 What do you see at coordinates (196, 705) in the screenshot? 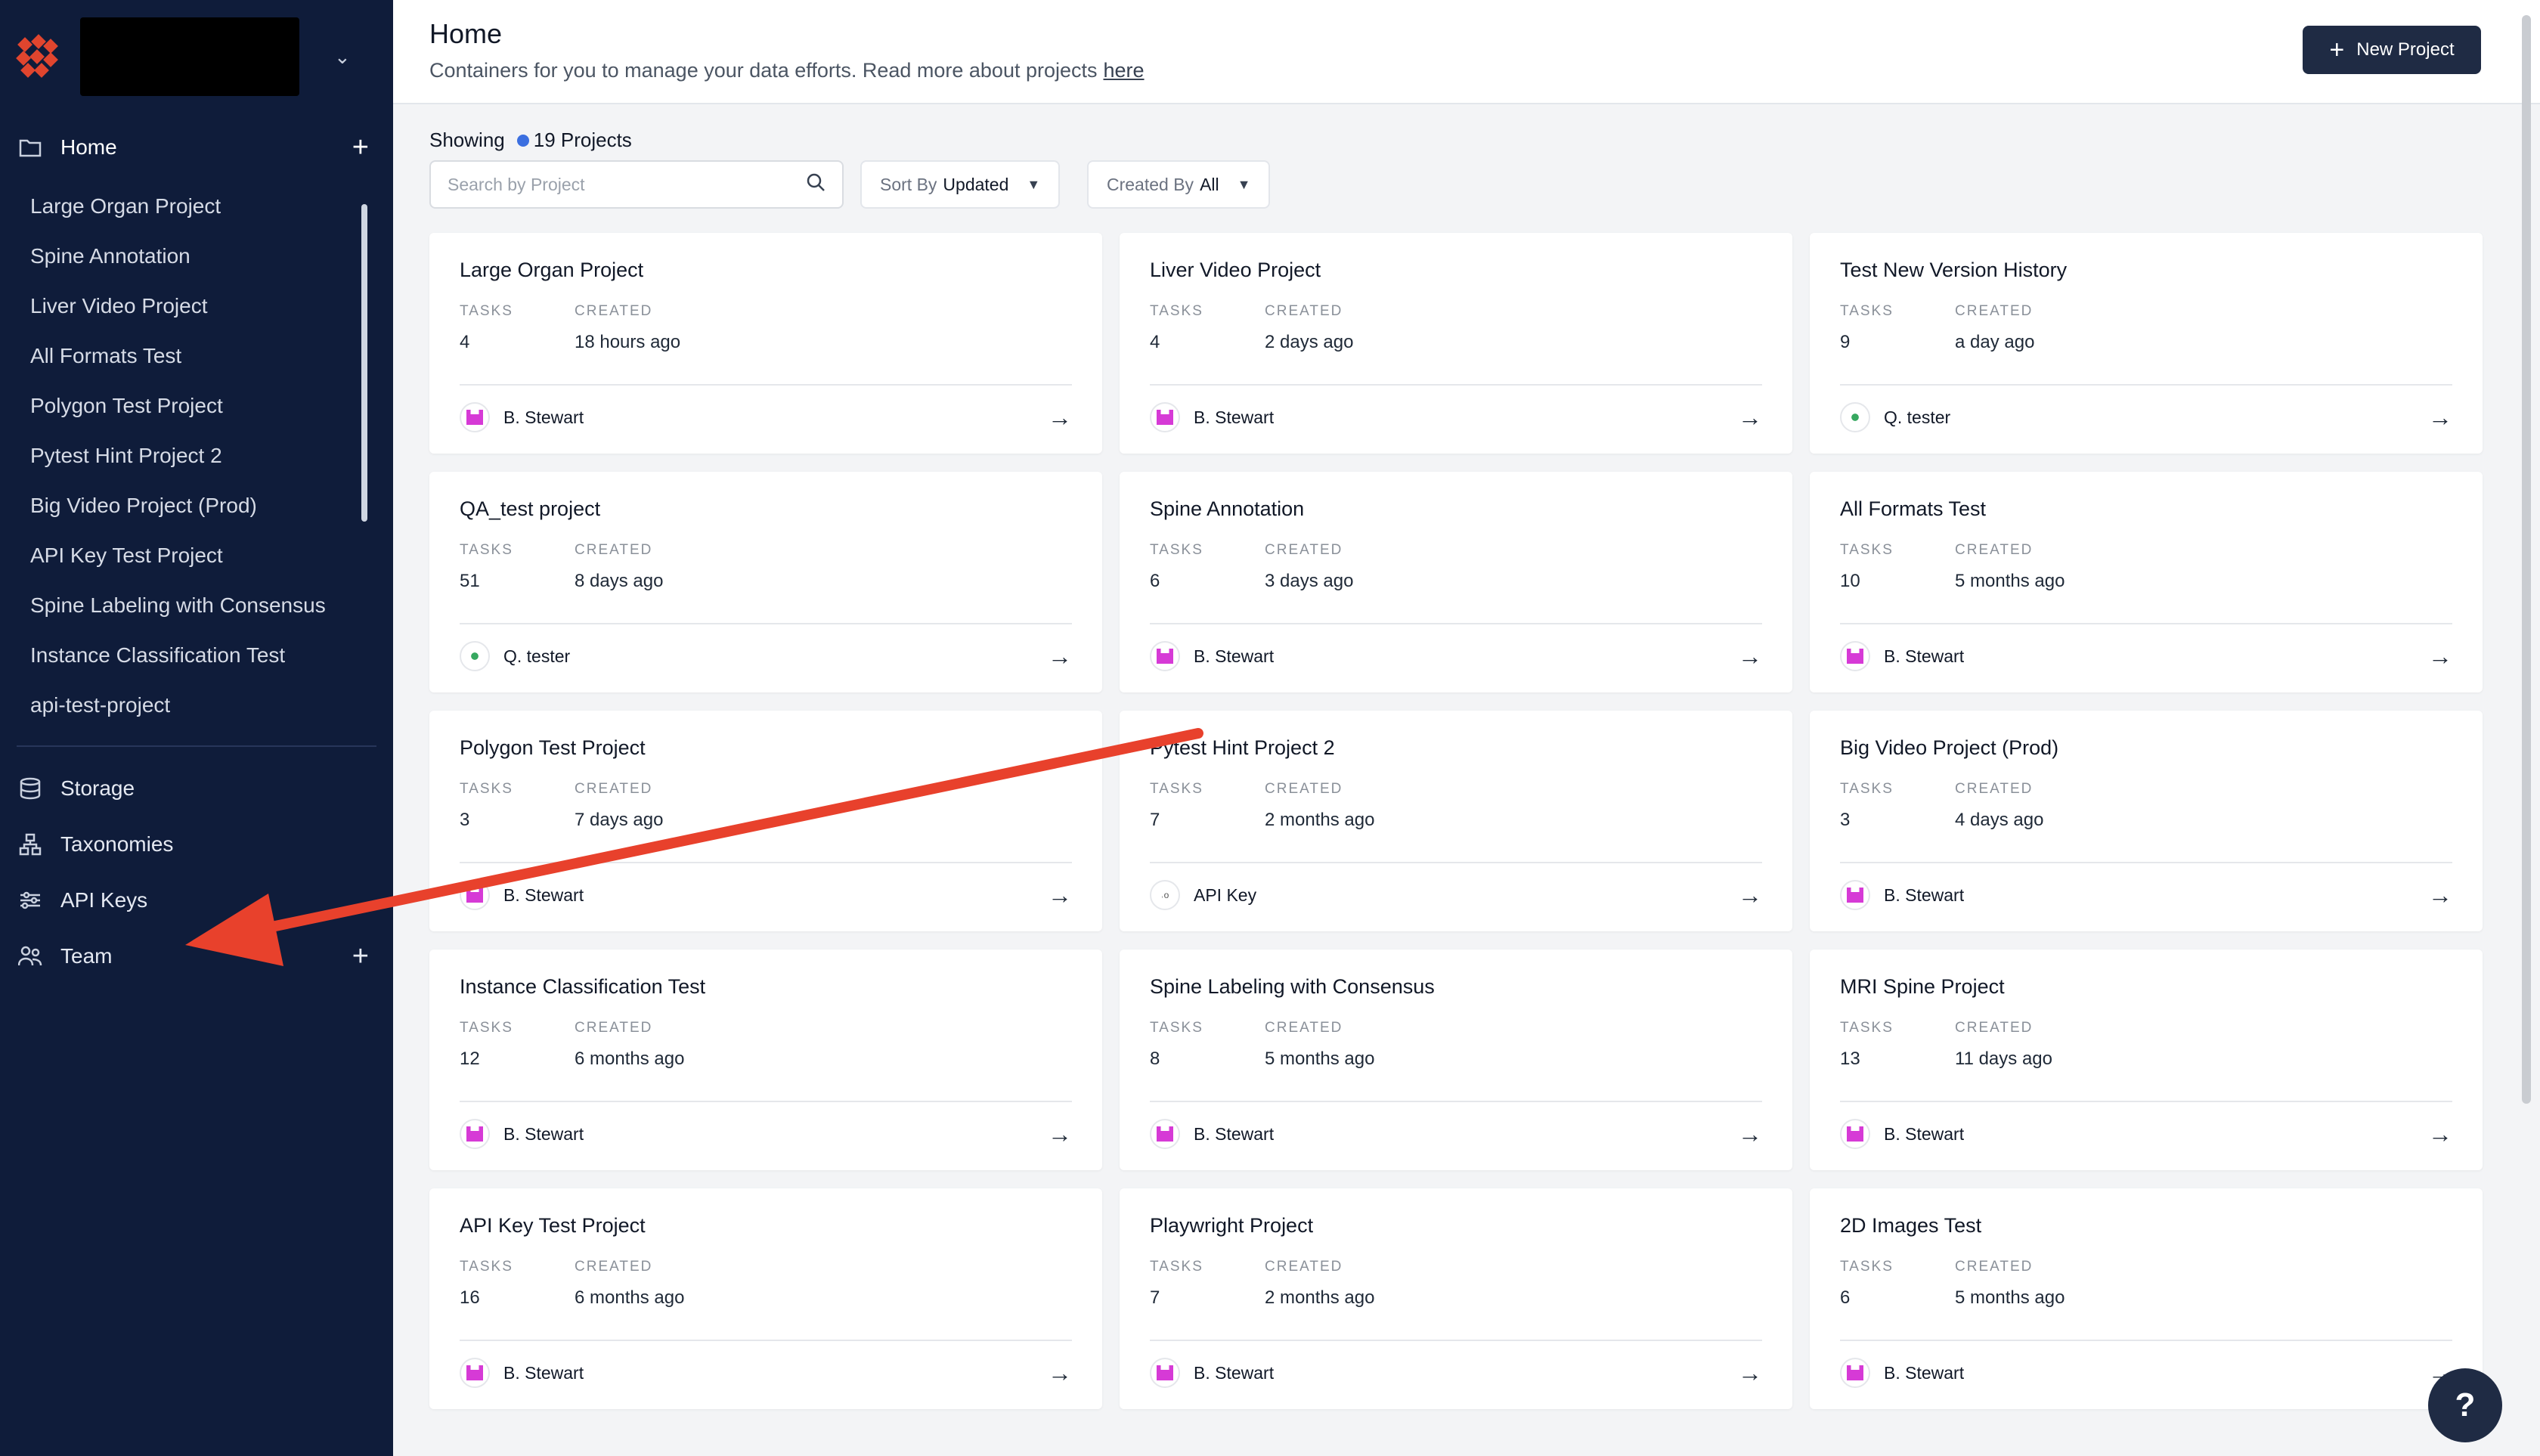
I see `sidebar-project-item: api-test-project` at bounding box center [196, 705].